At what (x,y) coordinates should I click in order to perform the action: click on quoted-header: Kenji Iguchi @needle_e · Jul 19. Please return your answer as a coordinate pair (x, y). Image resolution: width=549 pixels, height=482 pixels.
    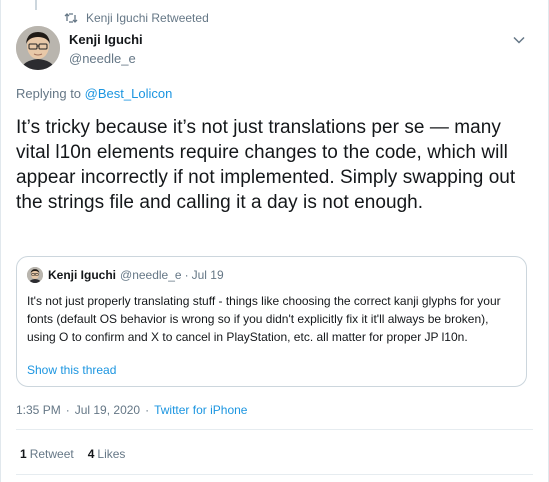
    Looking at the image, I should click on (136, 275).